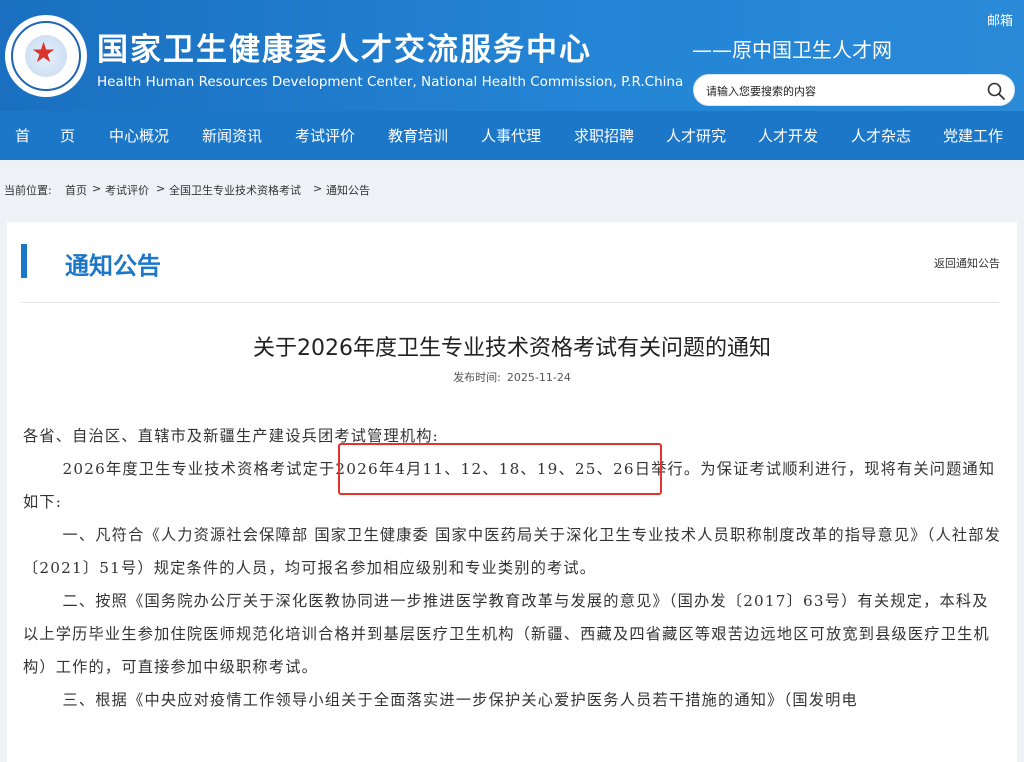  What do you see at coordinates (1000, 19) in the screenshot?
I see `mail-link: 邮箱` at bounding box center [1000, 19].